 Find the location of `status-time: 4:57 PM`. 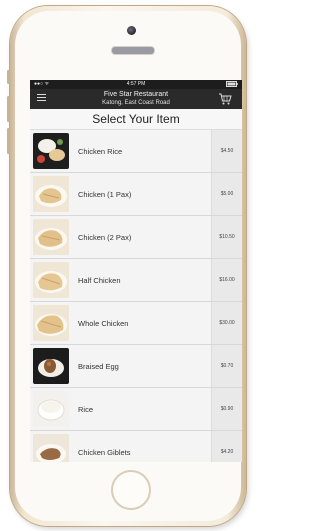

status-time: 4:57 PM is located at coordinates (136, 84).